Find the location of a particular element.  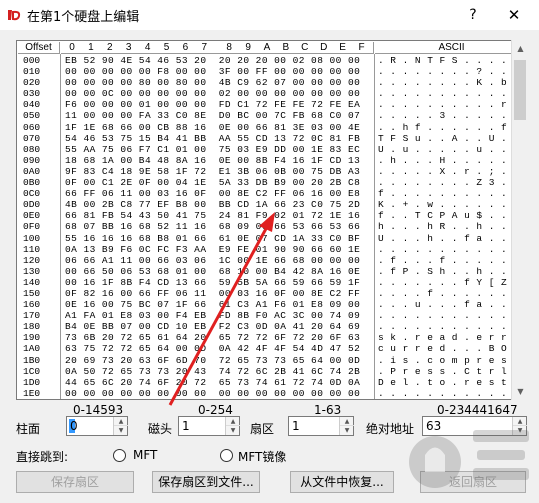

row-ascii: . . . . . . . . . . . . . f ` . is located at coordinates (452, 249).